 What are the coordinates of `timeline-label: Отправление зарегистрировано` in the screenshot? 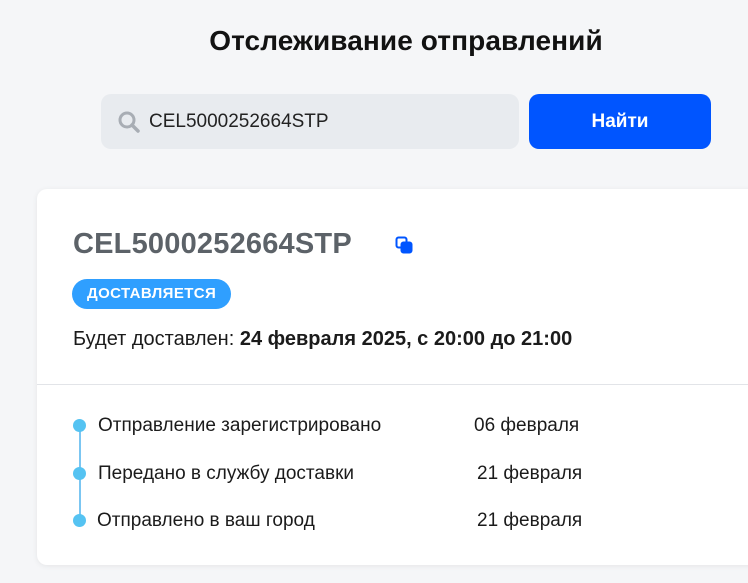 It's located at (240, 425).